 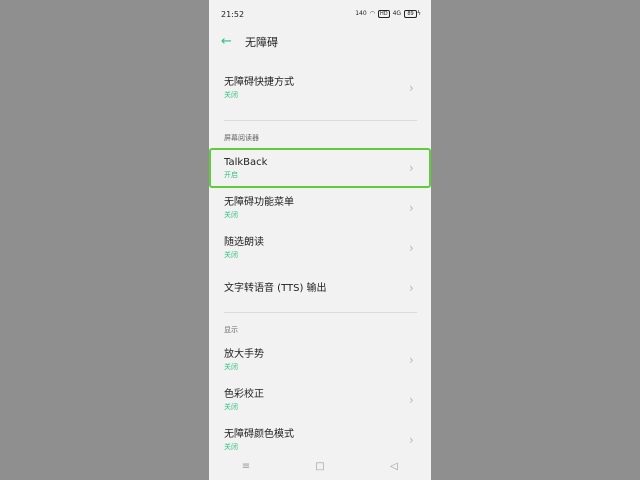 What do you see at coordinates (244, 394) in the screenshot?
I see `item-label: 色彩校正` at bounding box center [244, 394].